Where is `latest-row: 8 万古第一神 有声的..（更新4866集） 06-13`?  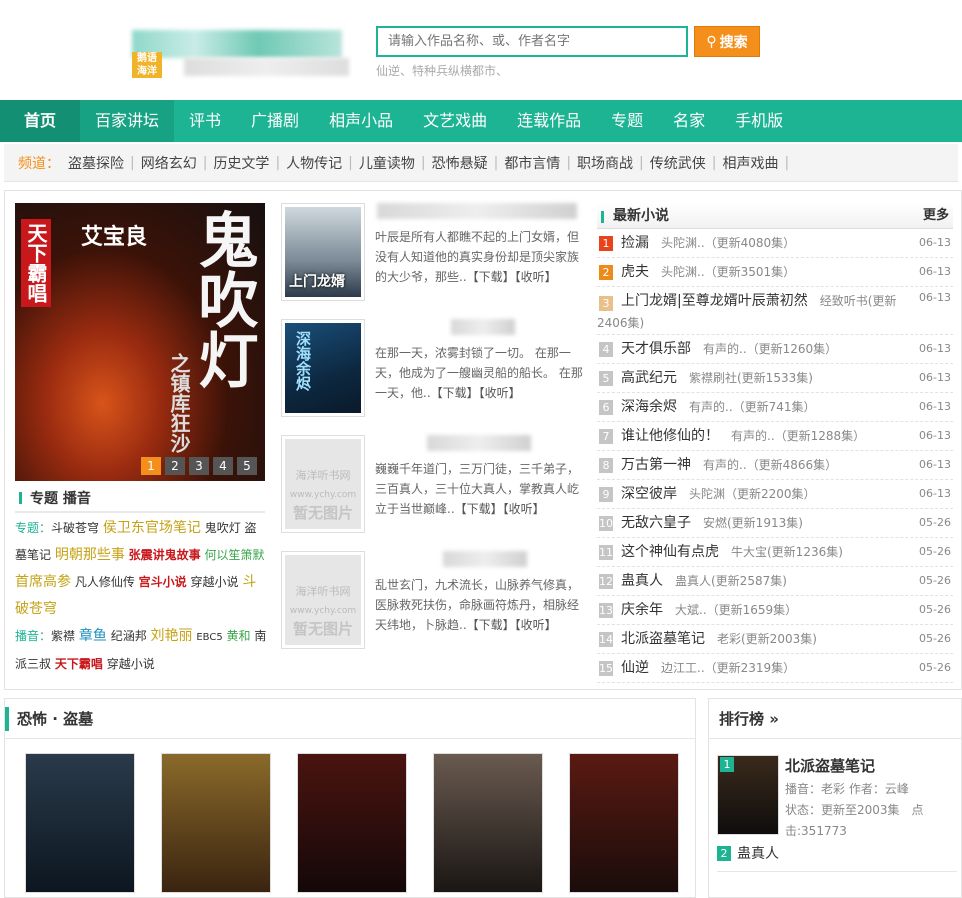
latest-row: 8 万古第一神 有声的..（更新4866集） 06-13 is located at coordinates (775, 465).